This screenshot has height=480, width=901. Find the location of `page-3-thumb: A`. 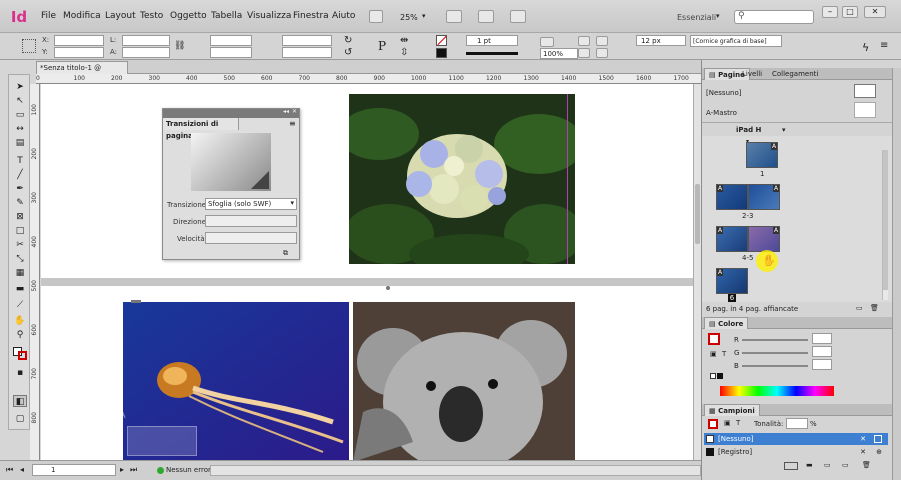

page-3-thumb: A is located at coordinates (764, 197).